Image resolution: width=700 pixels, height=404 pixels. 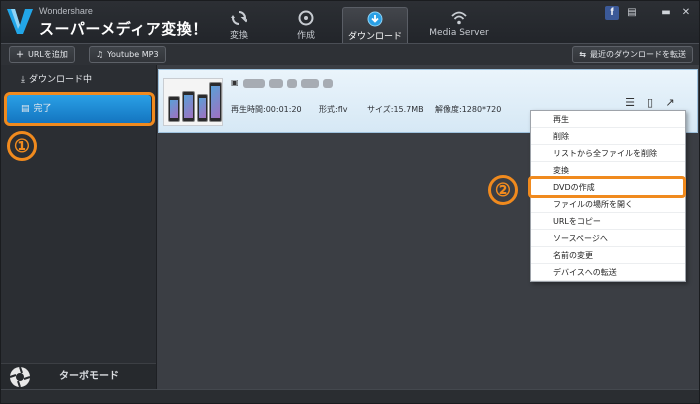 I want to click on file-duration: 再生時間:00:01:20, so click(x=266, y=109).